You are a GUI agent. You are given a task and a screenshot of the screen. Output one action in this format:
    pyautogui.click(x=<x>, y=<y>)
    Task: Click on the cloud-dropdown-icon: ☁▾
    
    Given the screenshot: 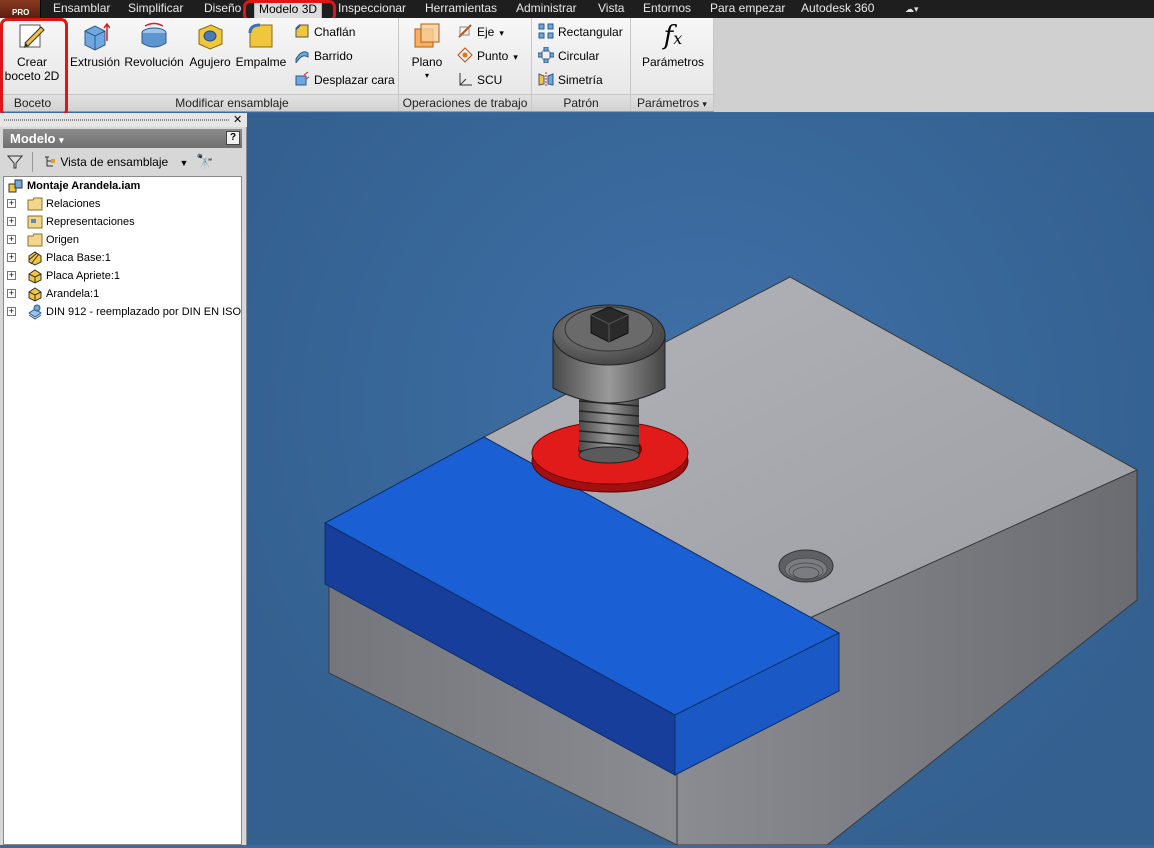 What is the action you would take?
    pyautogui.click(x=915, y=9)
    